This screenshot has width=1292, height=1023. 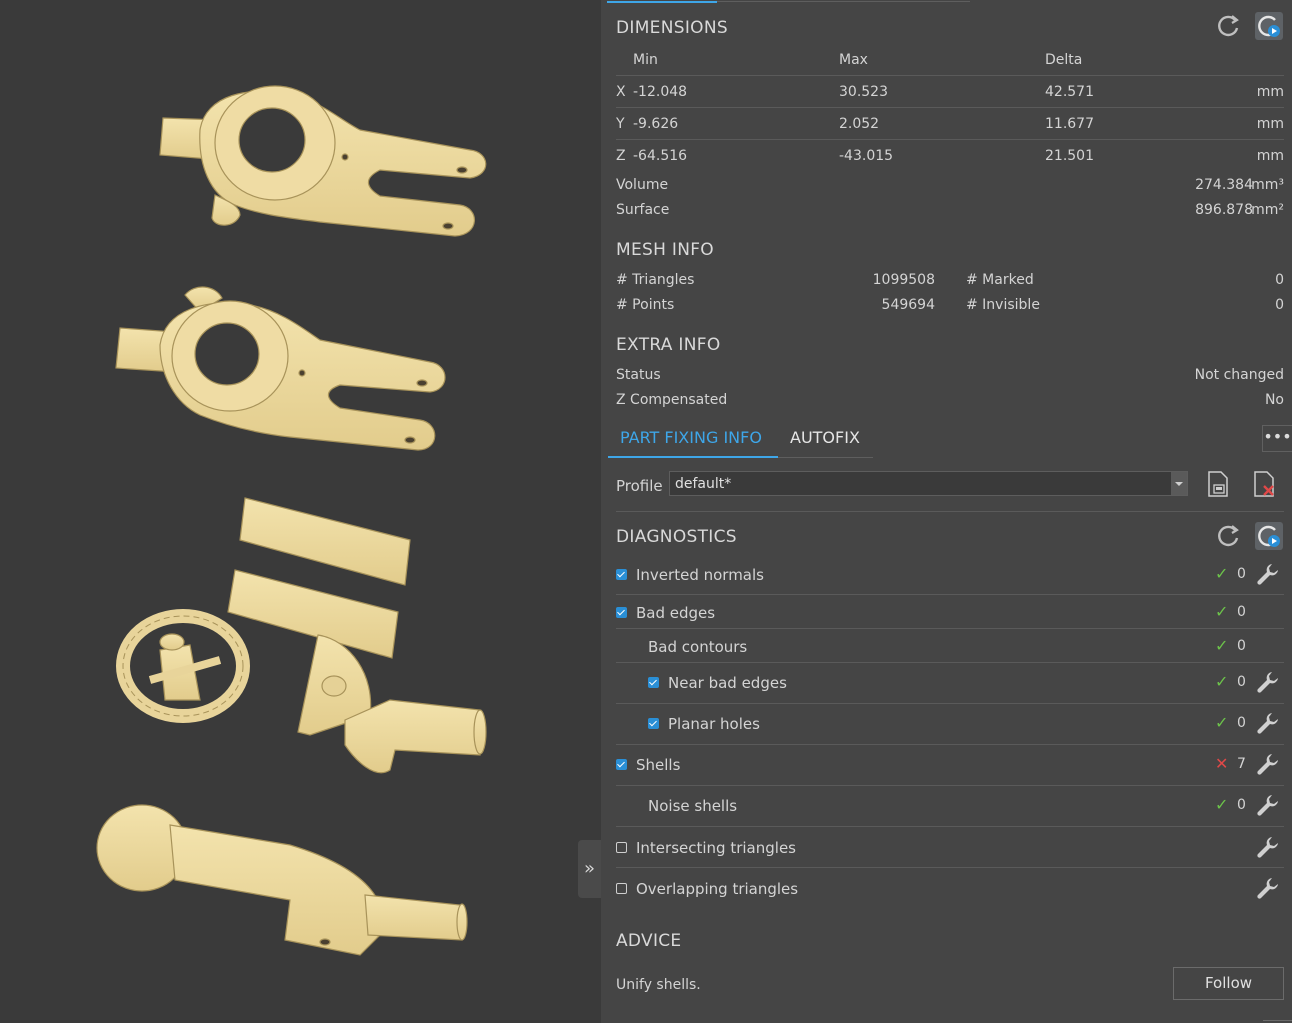 What do you see at coordinates (788, 2) in the screenshot?
I see `top-tab-strip` at bounding box center [788, 2].